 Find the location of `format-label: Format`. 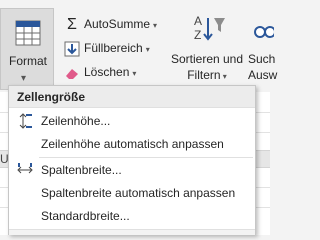

format-label: Format is located at coordinates (27, 61).